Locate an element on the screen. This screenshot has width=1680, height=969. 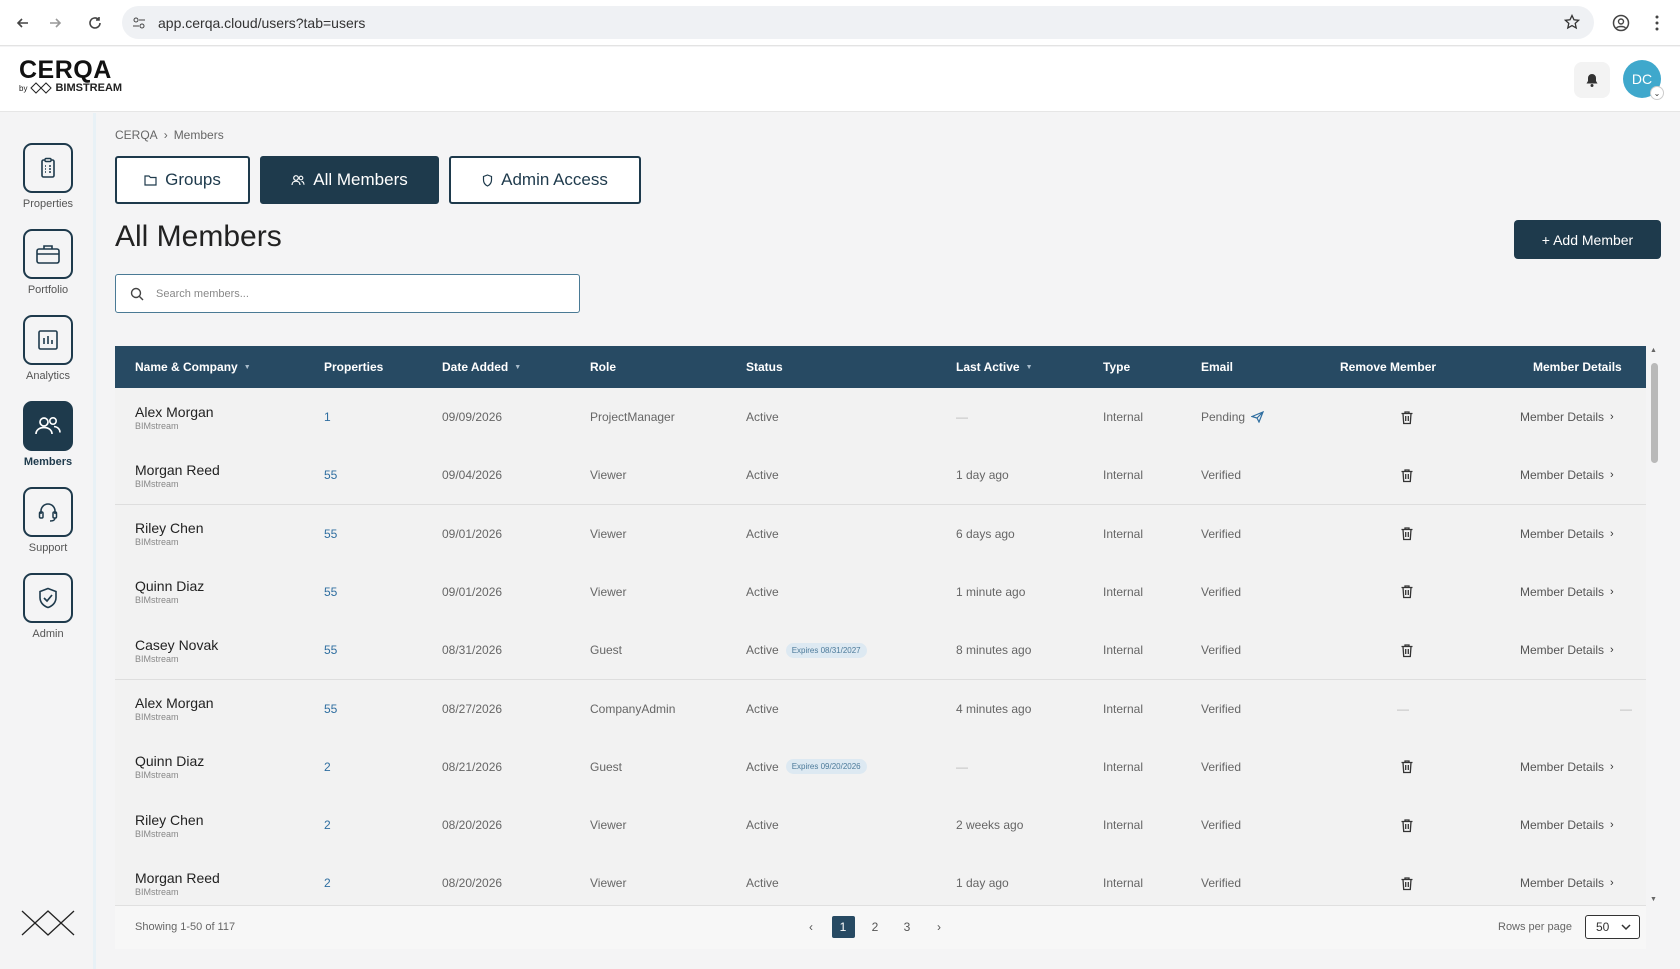
column-header-member-details: Member Details is located at coordinates (1577, 367).